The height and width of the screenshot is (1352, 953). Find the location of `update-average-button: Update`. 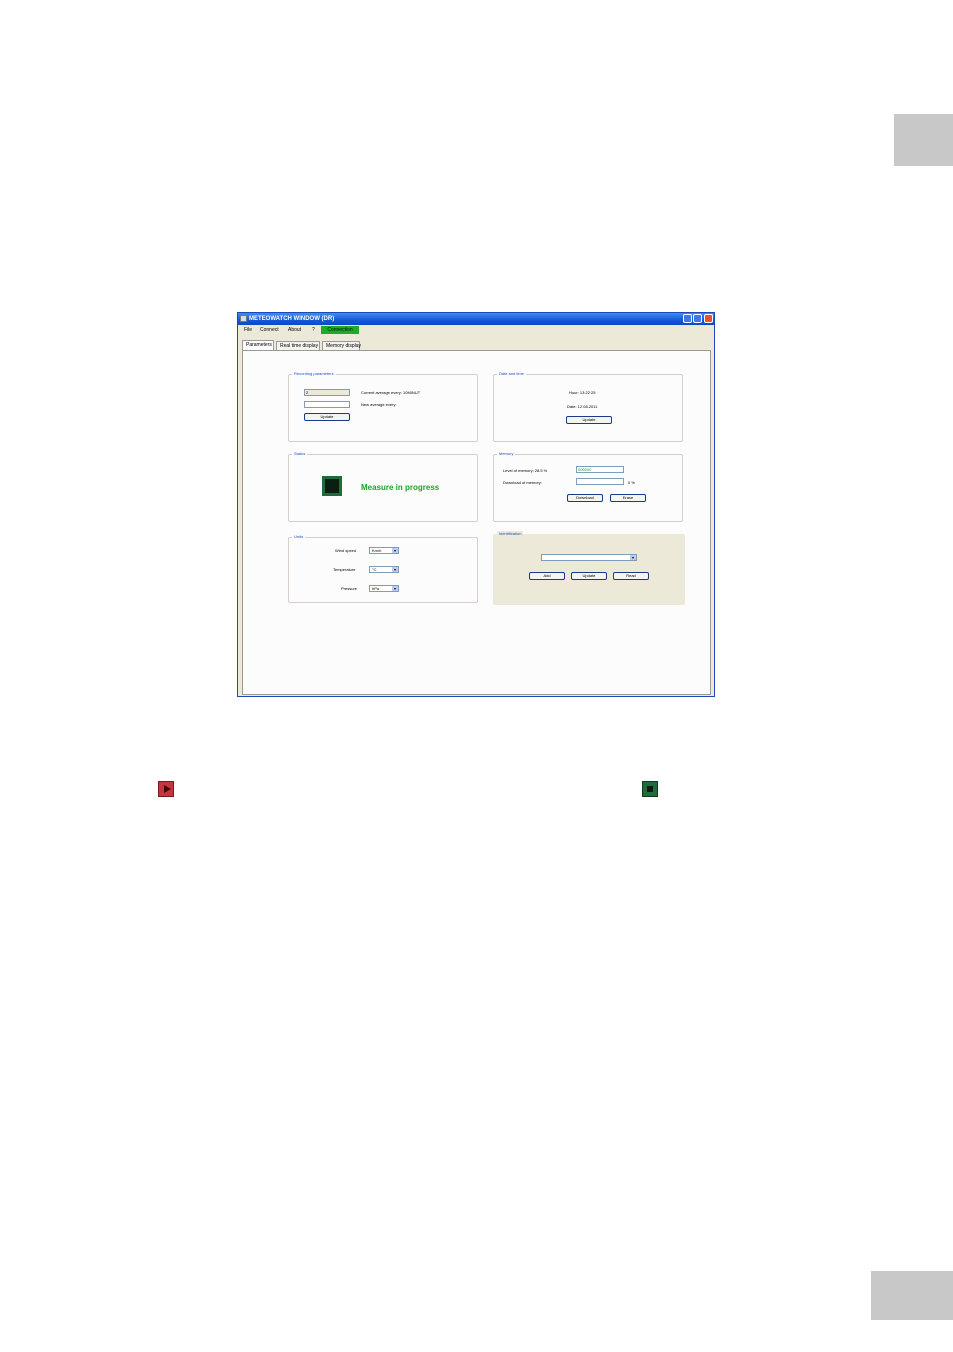

update-average-button: Update is located at coordinates (327, 417).